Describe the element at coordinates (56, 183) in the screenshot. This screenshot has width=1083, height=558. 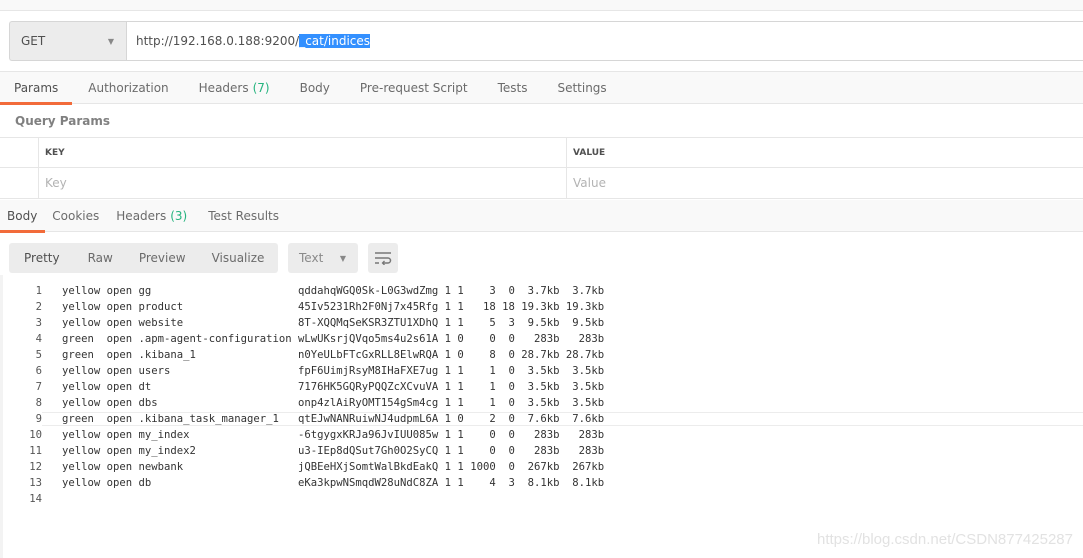
I see `key-placeholder: Key` at that location.